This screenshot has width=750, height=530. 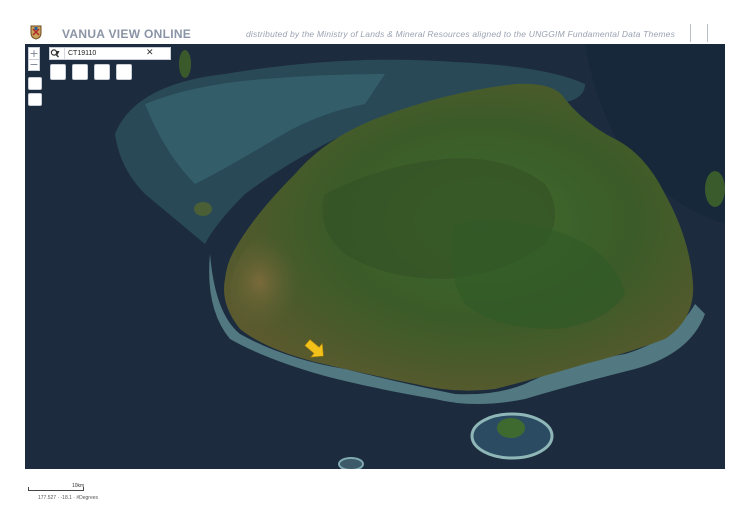 What do you see at coordinates (68, 498) in the screenshot?
I see `coordinates-readout: 177.527 · -18.1 · #Degrees` at bounding box center [68, 498].